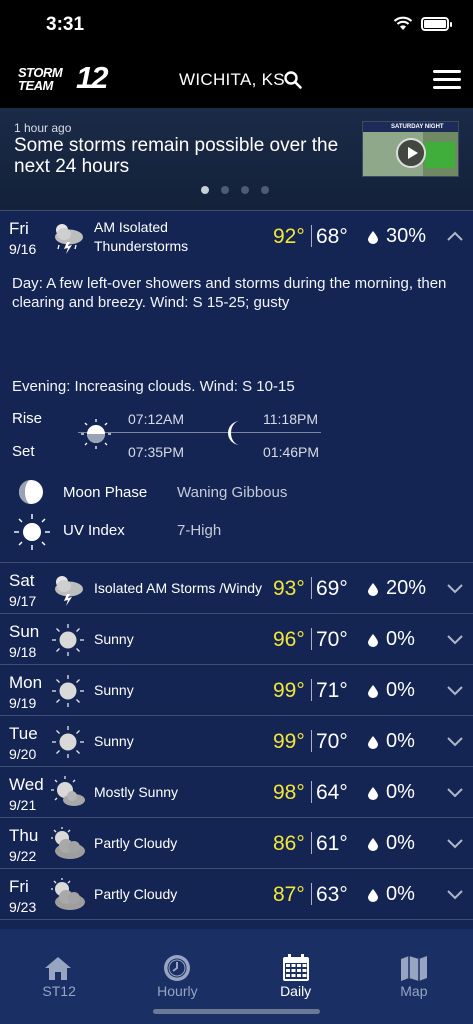 This screenshot has height=1024, width=473. I want to click on moonset-time: 01:46PM, so click(291, 452).